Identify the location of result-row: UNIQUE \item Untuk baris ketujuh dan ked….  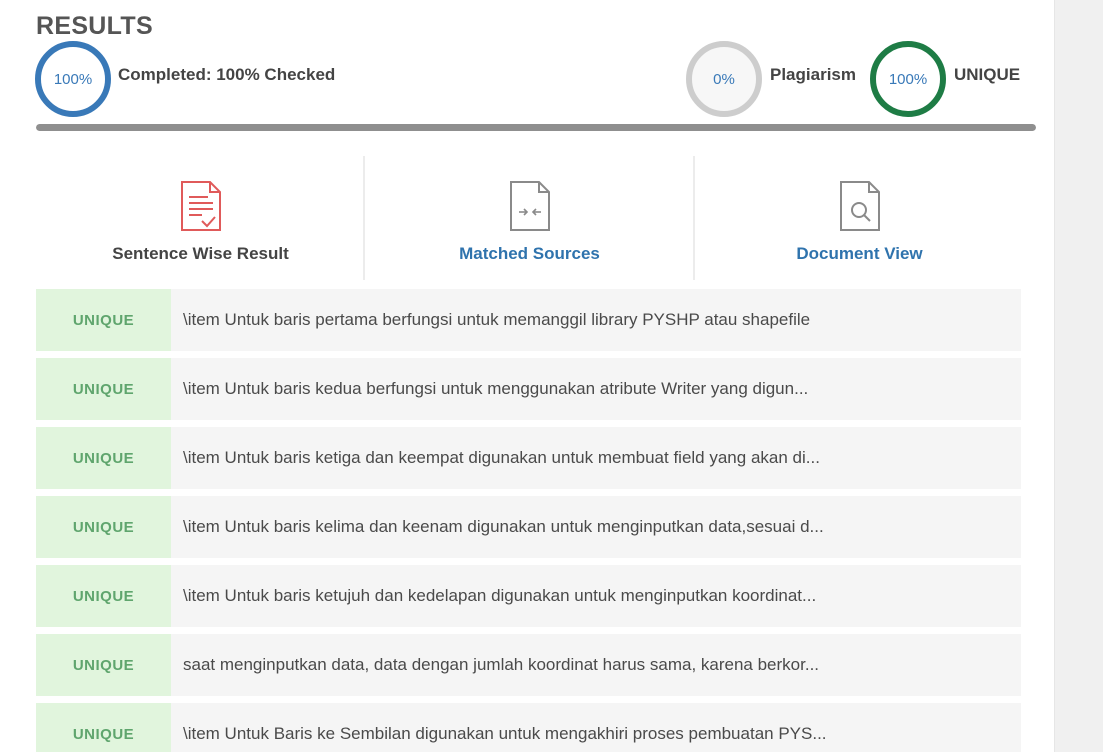
(528, 596).